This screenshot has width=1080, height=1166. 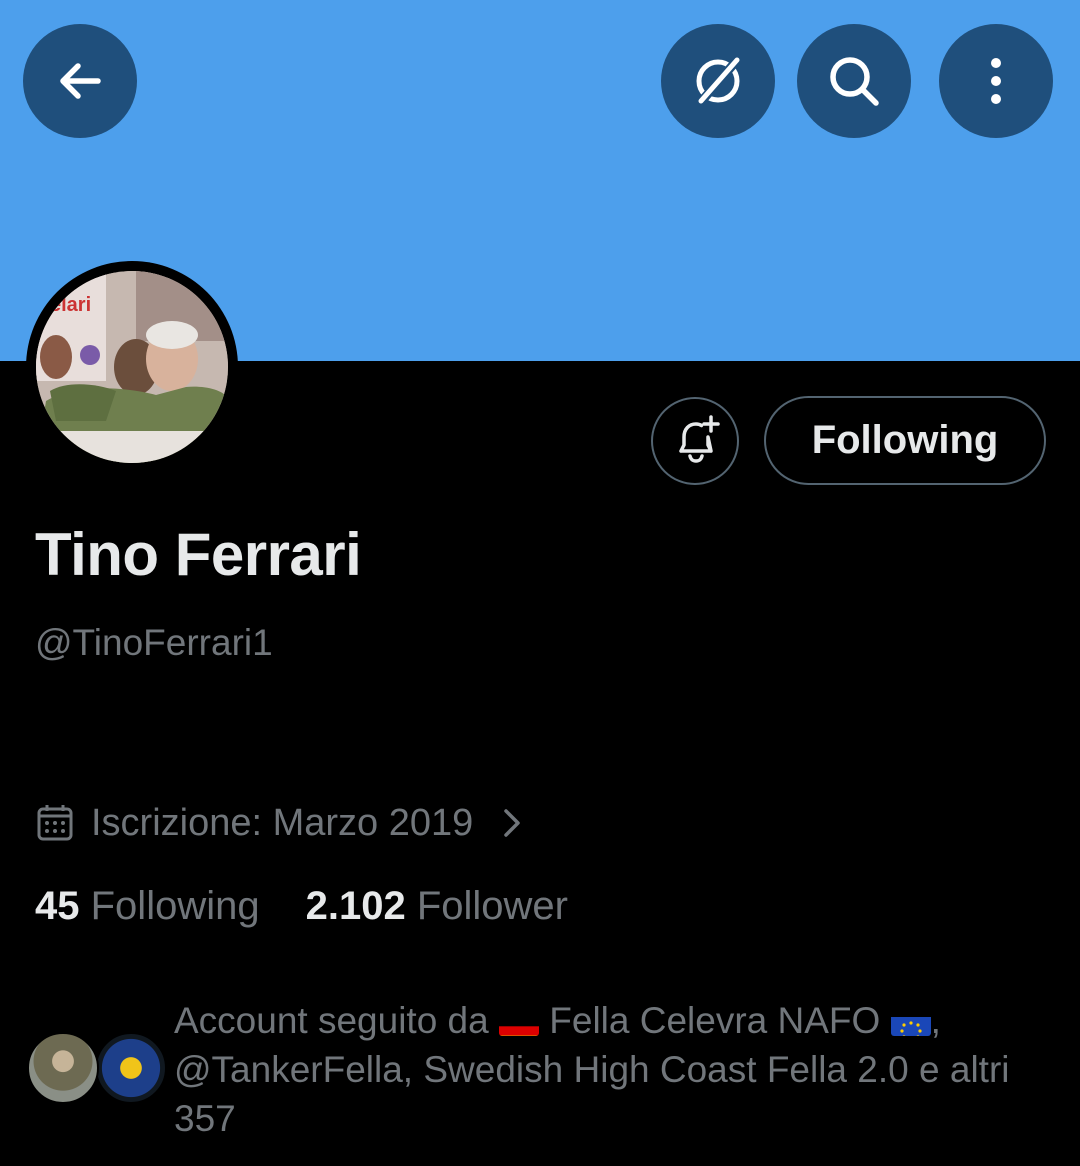 I want to click on join-date-text: Iscrizione: Marzo 2019, so click(x=282, y=822).